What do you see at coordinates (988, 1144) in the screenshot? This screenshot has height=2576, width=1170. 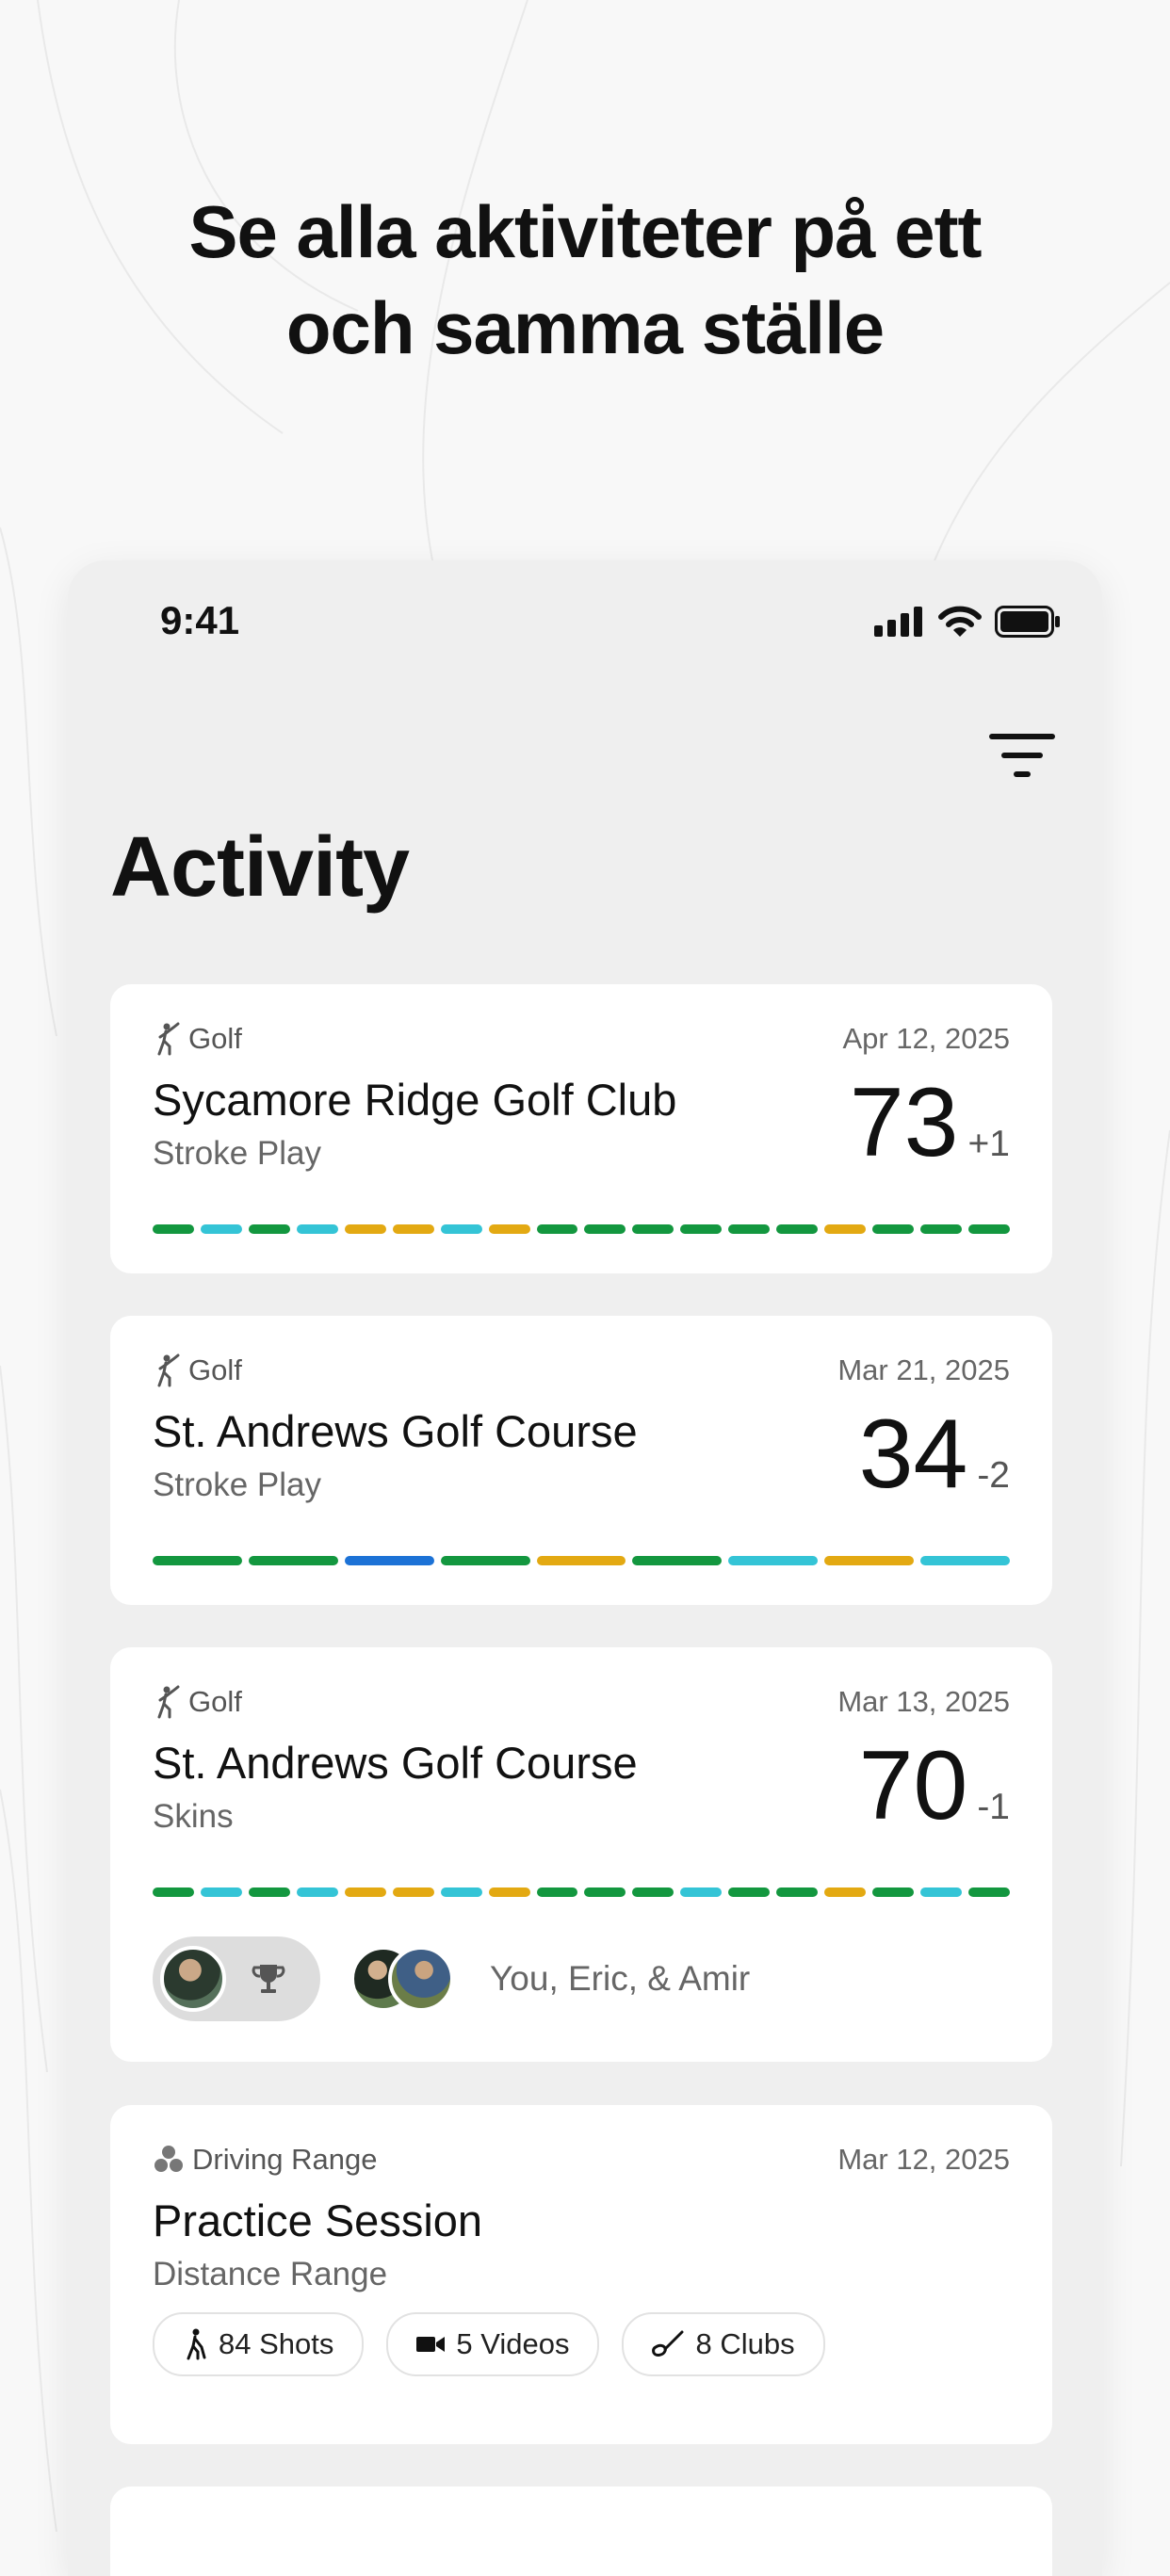 I see `score-to-par: +1` at bounding box center [988, 1144].